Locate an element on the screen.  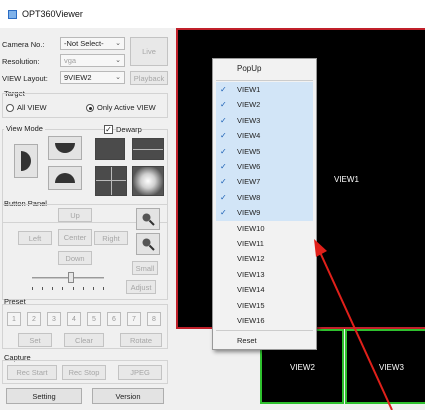
menu-item-view12: VIEW12 is located at coordinates (264, 258).